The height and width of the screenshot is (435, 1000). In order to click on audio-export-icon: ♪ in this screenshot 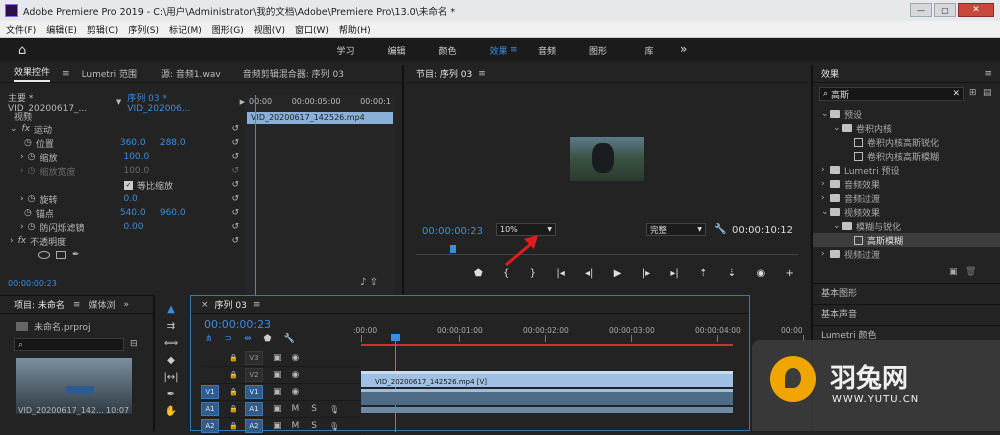, I will do `click(363, 282)`.